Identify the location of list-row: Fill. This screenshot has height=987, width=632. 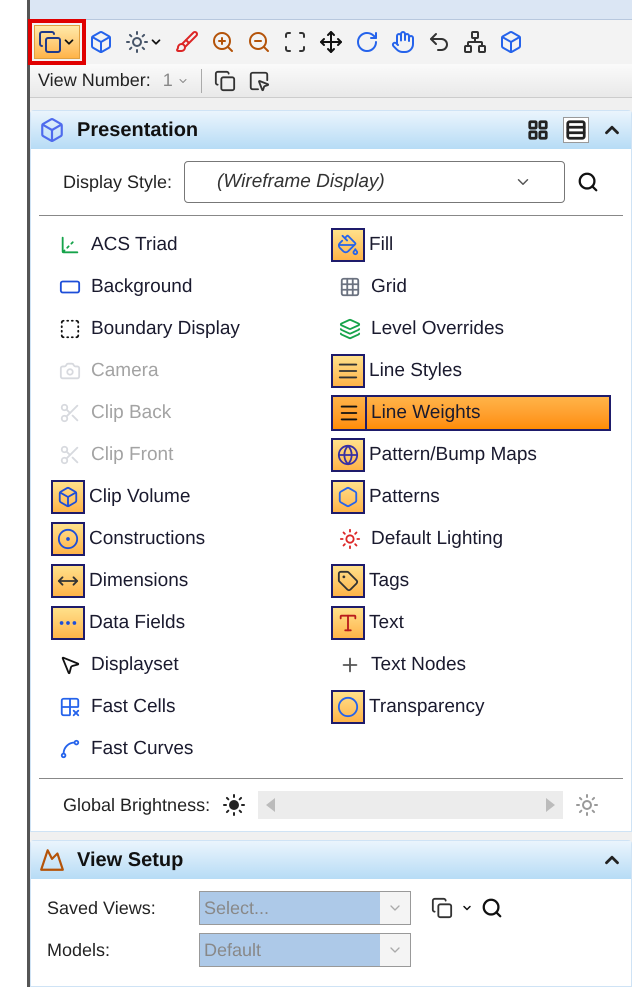
(471, 245).